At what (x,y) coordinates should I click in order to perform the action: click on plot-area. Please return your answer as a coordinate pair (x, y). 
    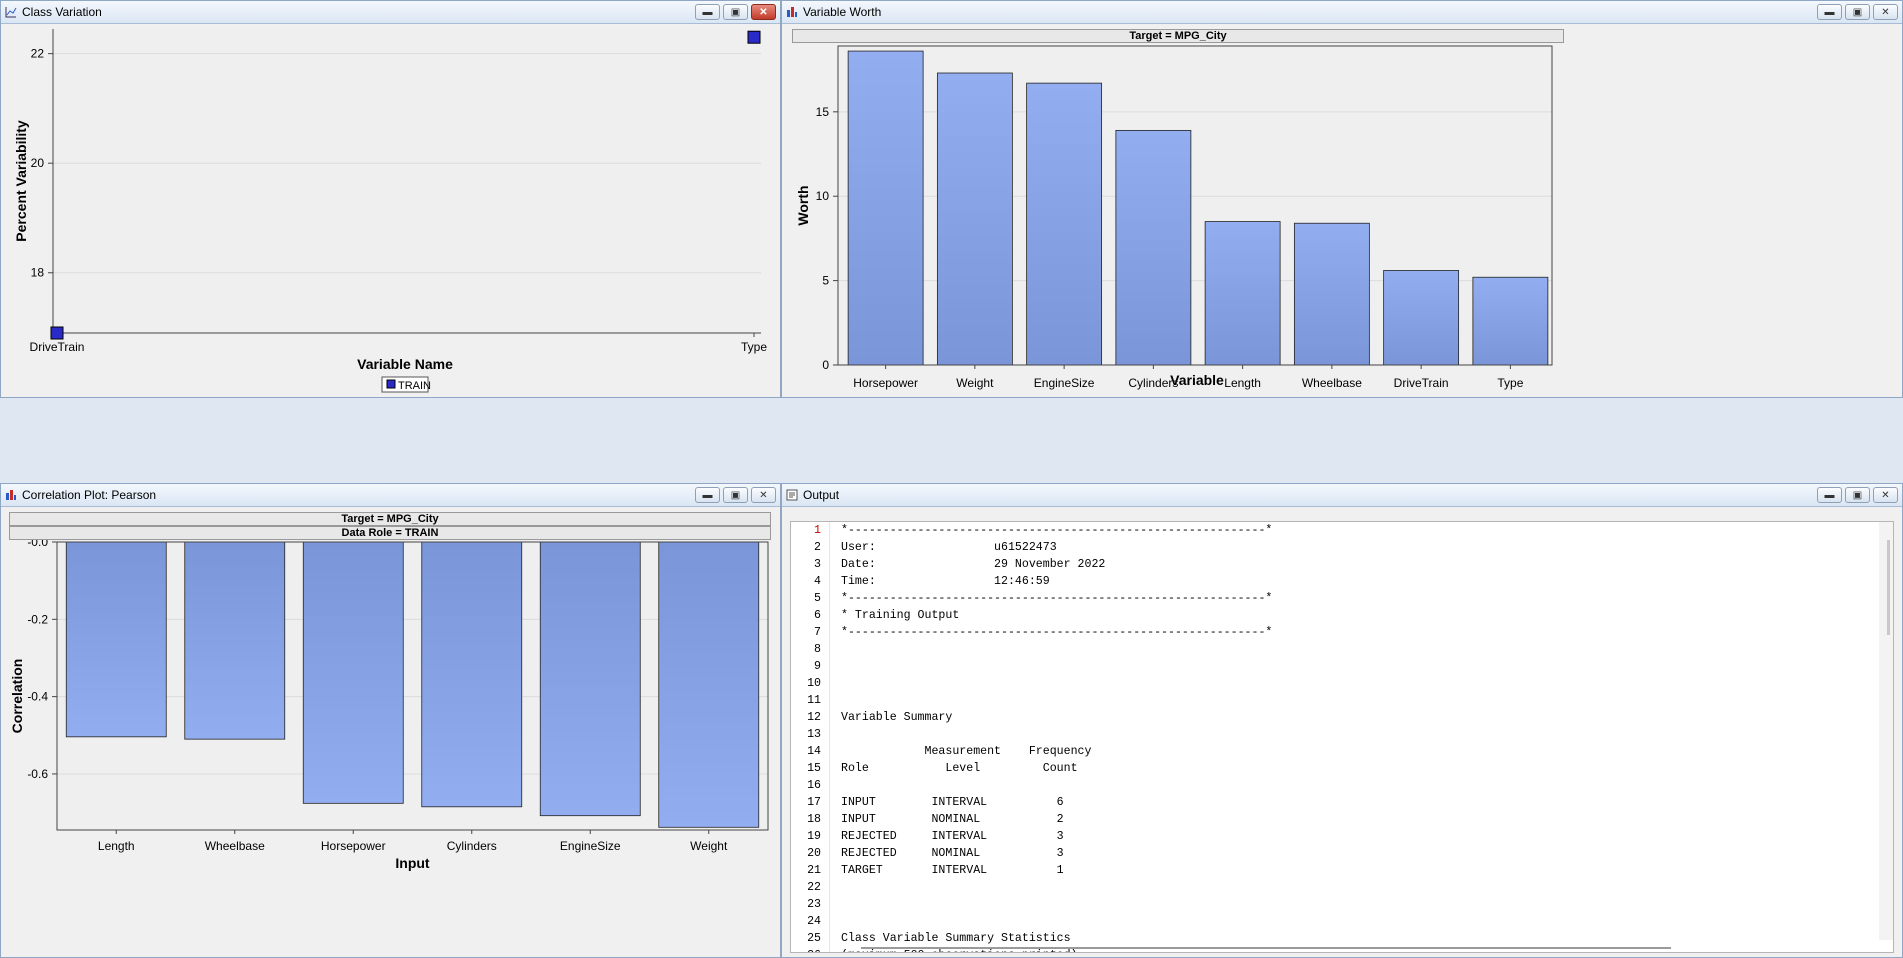
    Looking at the image, I should click on (407, 181).